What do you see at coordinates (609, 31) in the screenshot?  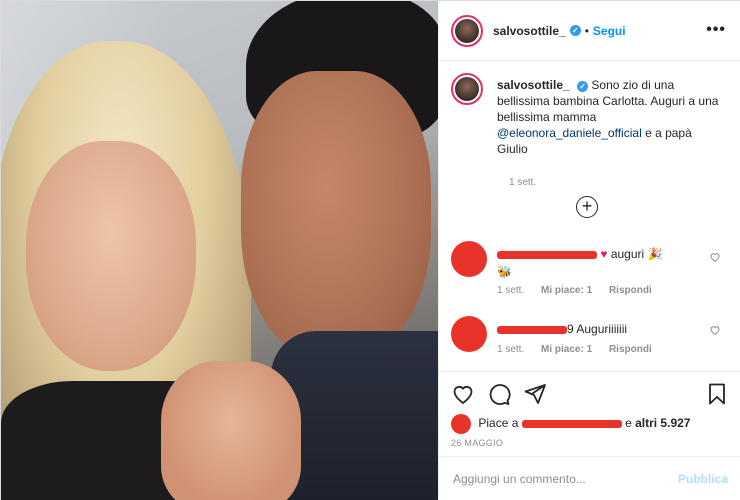 I see `follow-button: Segui` at bounding box center [609, 31].